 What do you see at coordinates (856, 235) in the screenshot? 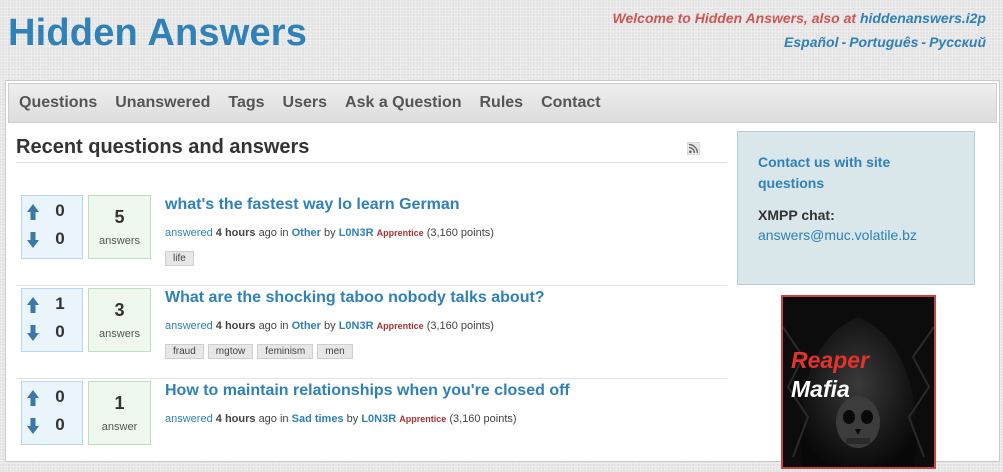
I see `xmpp-address: answers@muc.volatile.bz` at bounding box center [856, 235].